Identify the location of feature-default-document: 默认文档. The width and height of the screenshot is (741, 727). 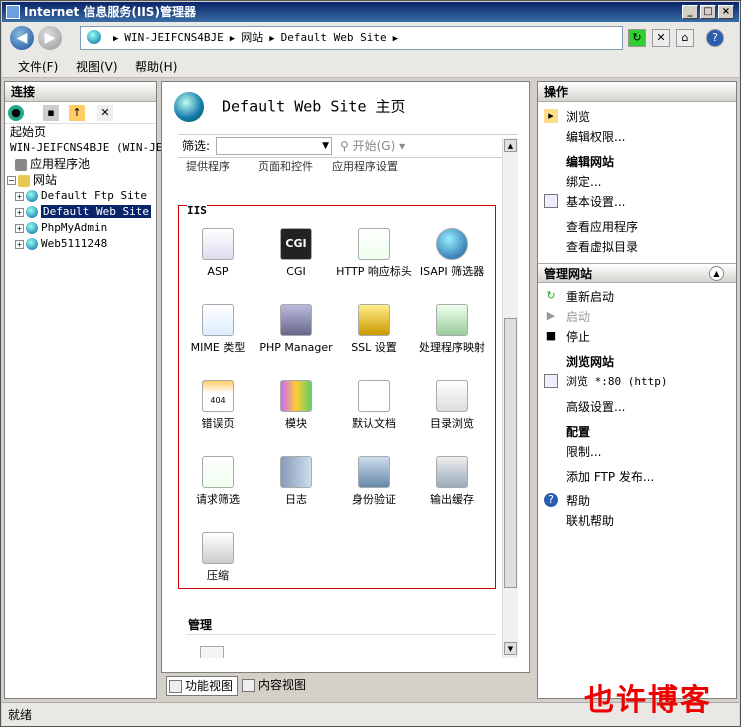
(374, 405).